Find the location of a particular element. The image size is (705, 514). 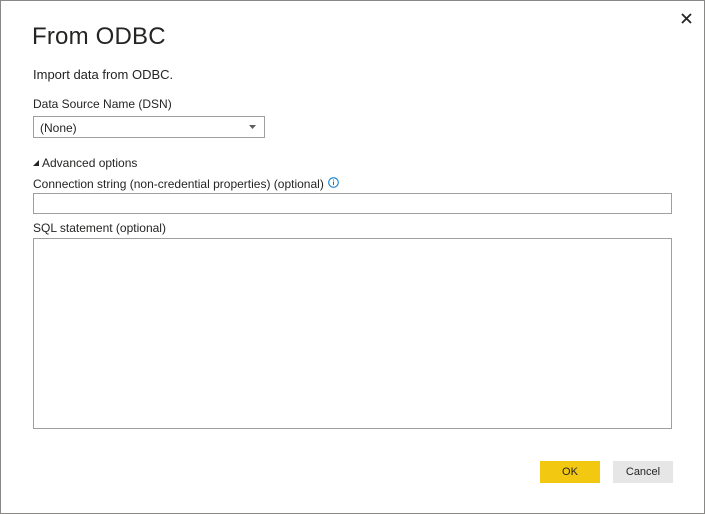

advanced-options-toggle: Advanced options is located at coordinates (85, 163).